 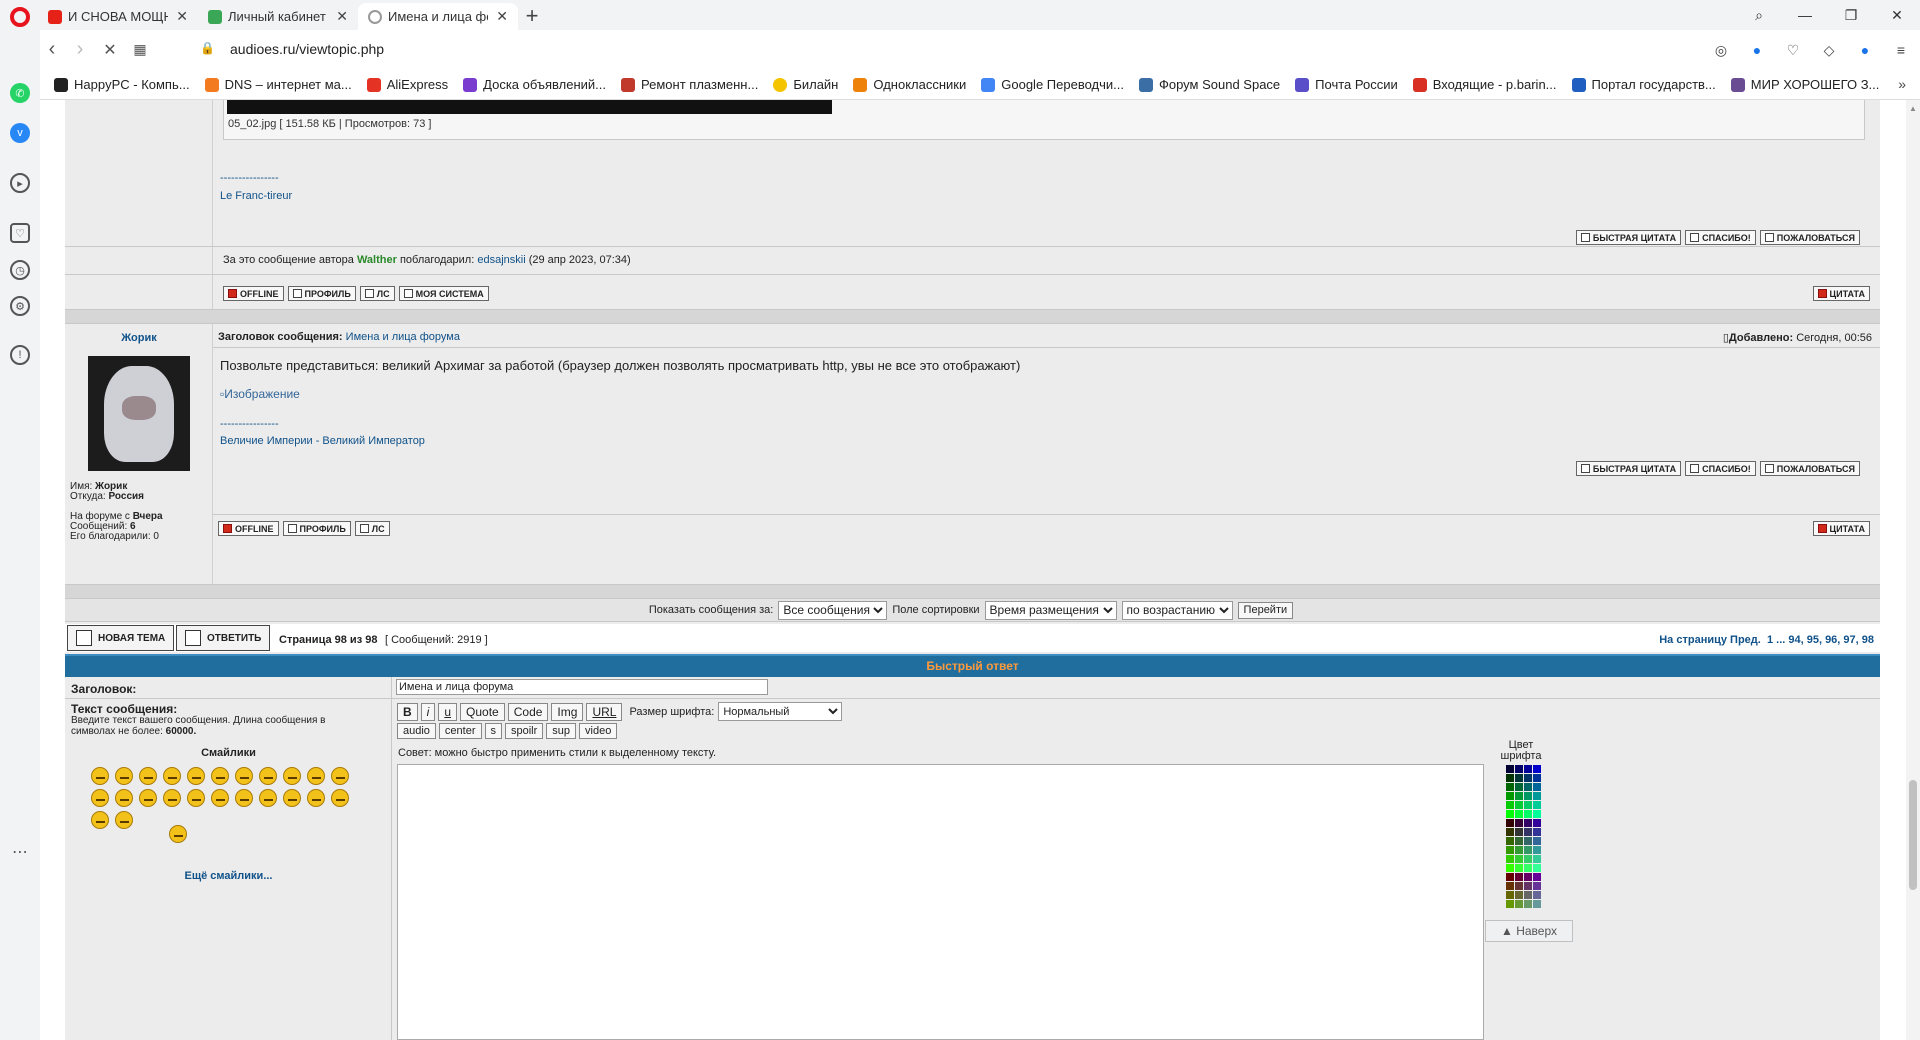 I want to click on strike-tag-button: s, so click(x=493, y=731).